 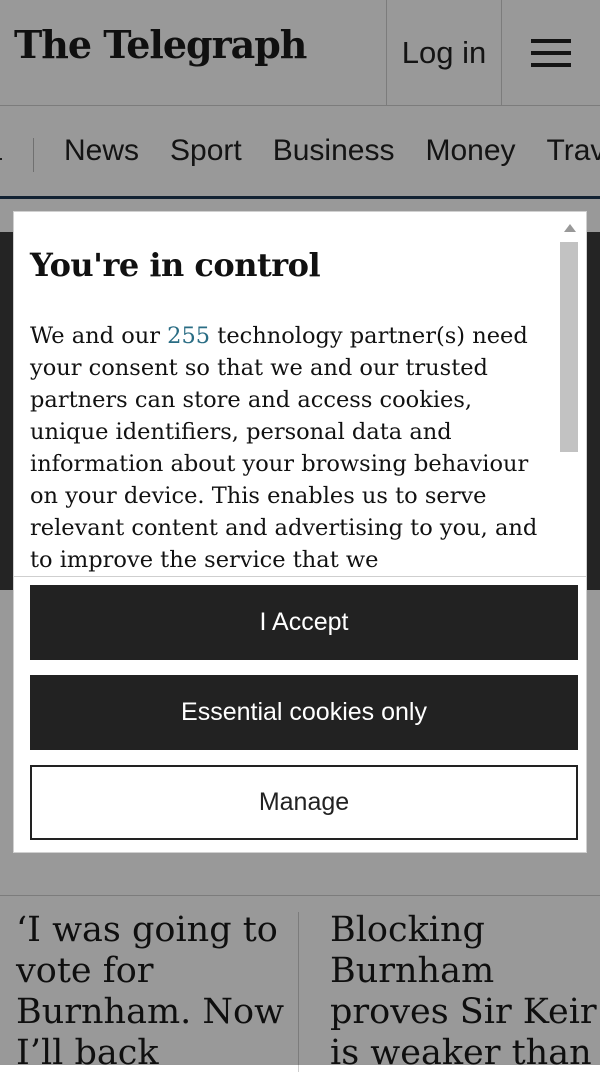 What do you see at coordinates (570, 228) in the screenshot?
I see `scroll-up-arrow-icon` at bounding box center [570, 228].